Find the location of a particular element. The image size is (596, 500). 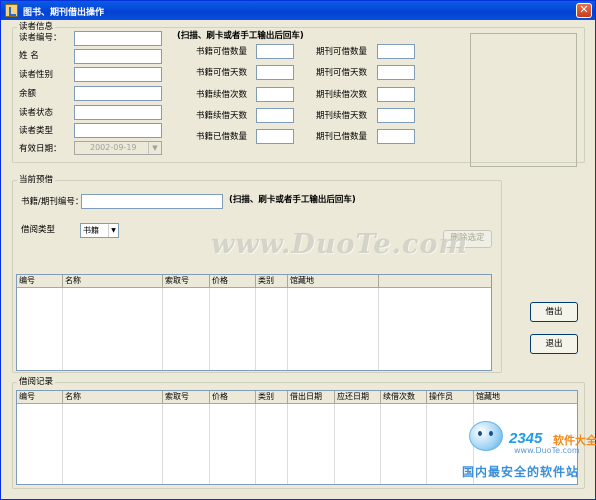

borrow-type-value: 书籍 is located at coordinates (91, 230).